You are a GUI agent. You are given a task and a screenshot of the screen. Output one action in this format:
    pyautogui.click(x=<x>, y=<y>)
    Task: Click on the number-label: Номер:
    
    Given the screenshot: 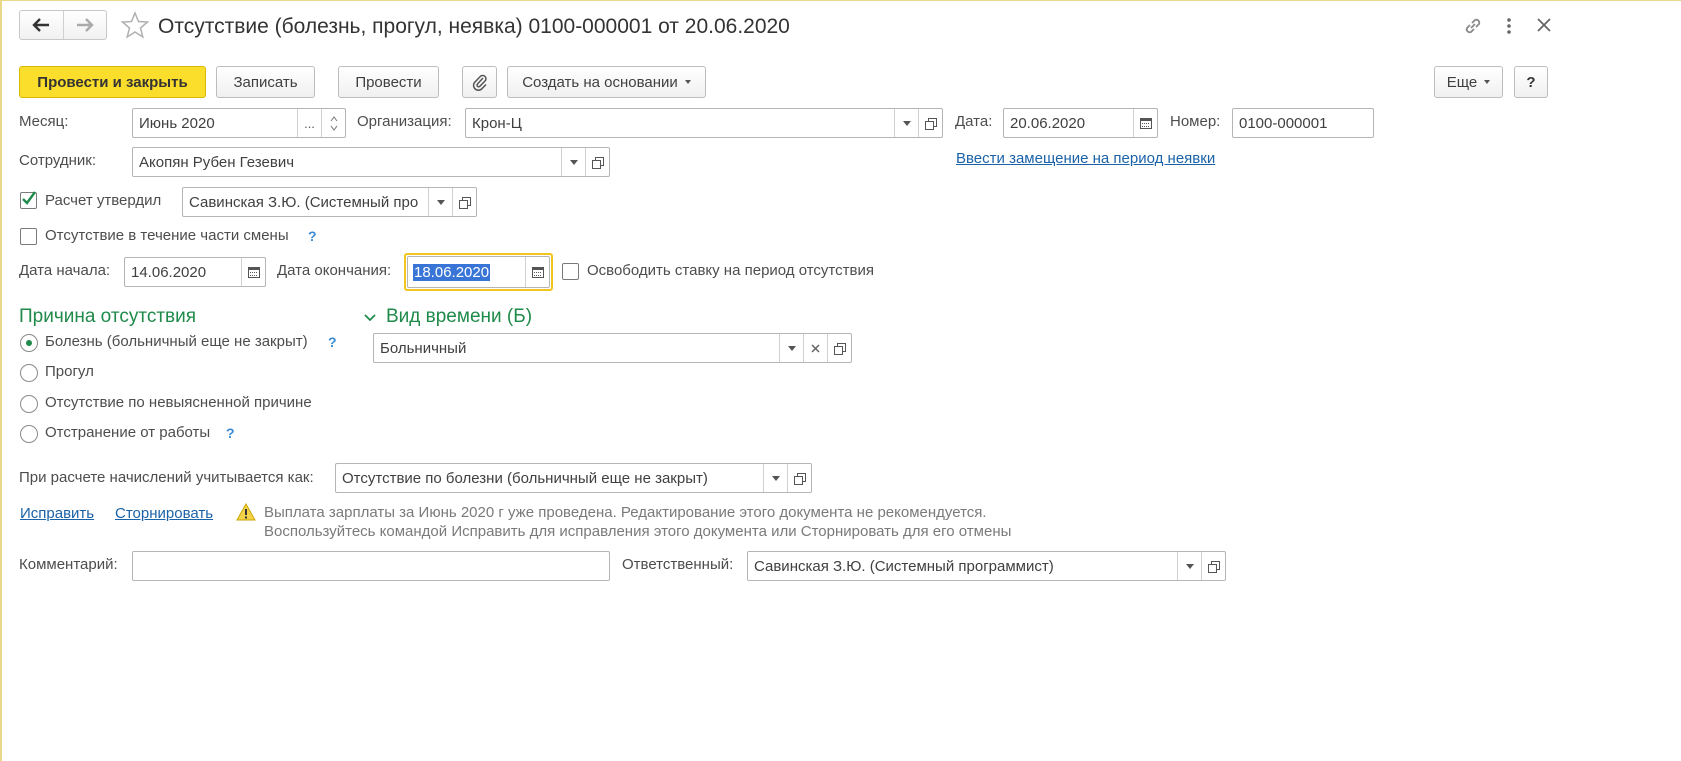 What is the action you would take?
    pyautogui.click(x=1195, y=121)
    